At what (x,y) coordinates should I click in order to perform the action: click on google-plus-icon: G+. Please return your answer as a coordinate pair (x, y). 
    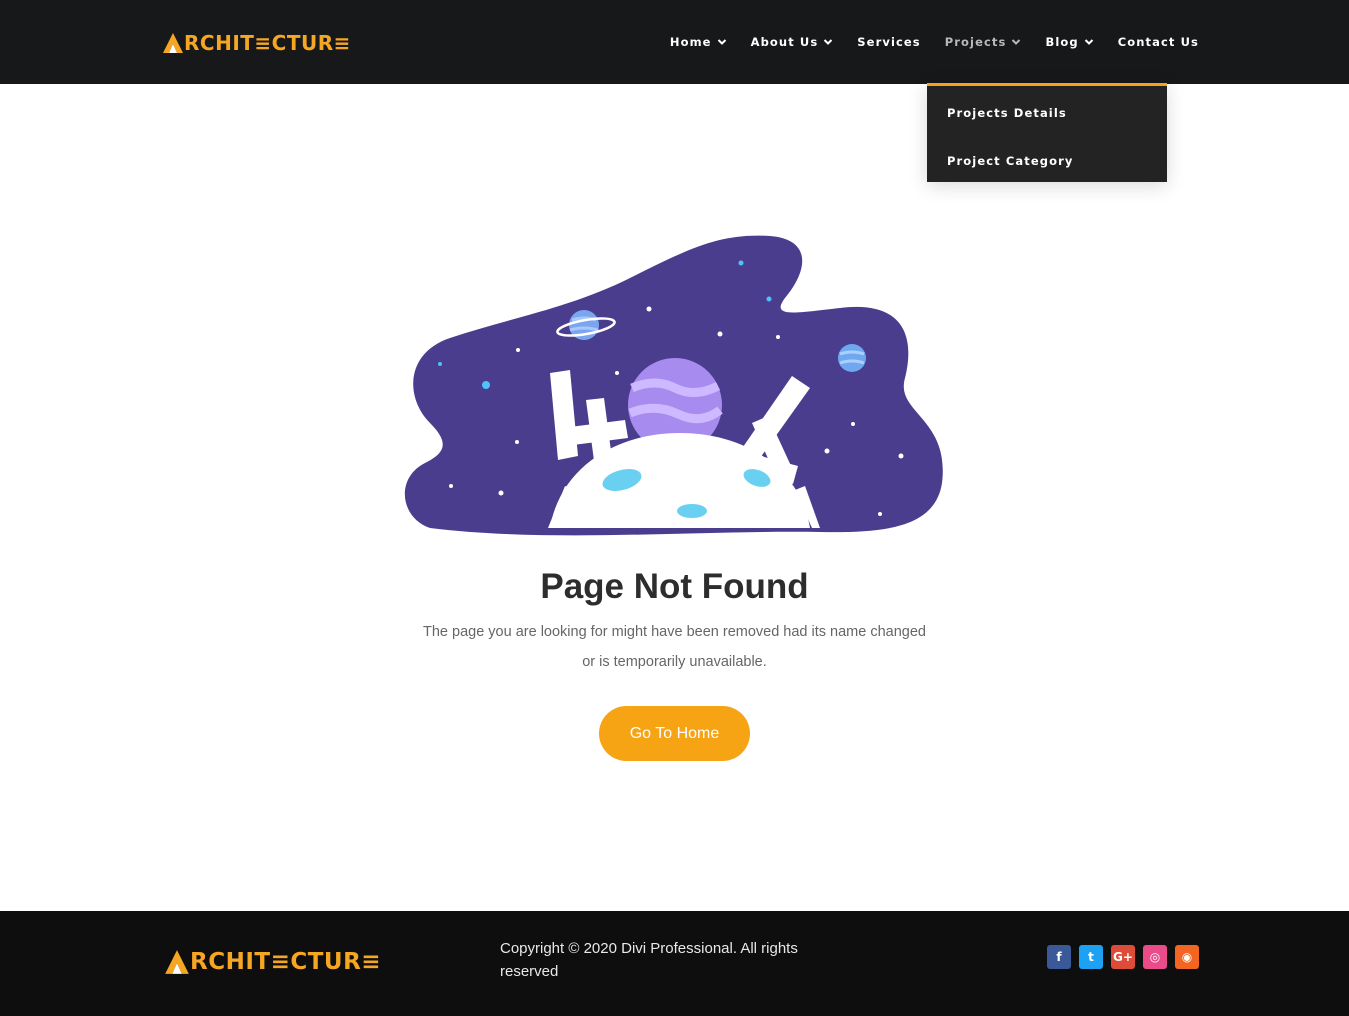
    Looking at the image, I should click on (1123, 957).